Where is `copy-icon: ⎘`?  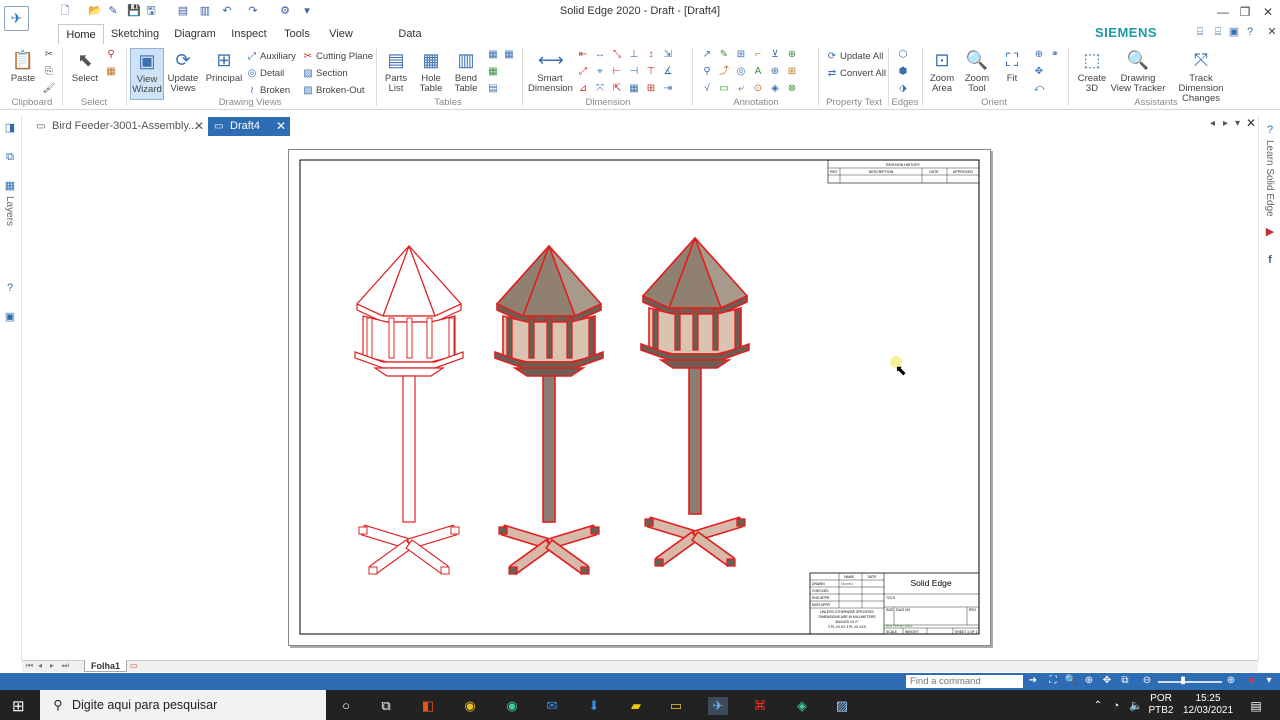
copy-icon: ⎘ is located at coordinates (49, 72).